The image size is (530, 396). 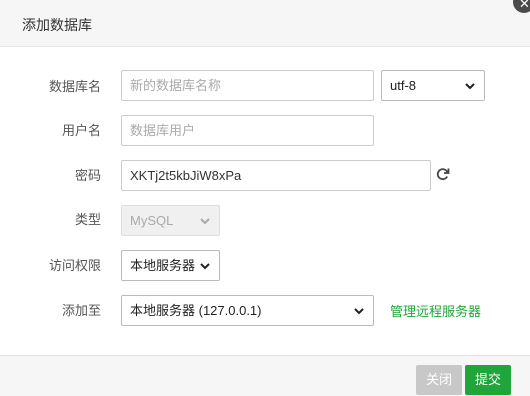 I want to click on type-selected: MySQL, so click(x=152, y=220).